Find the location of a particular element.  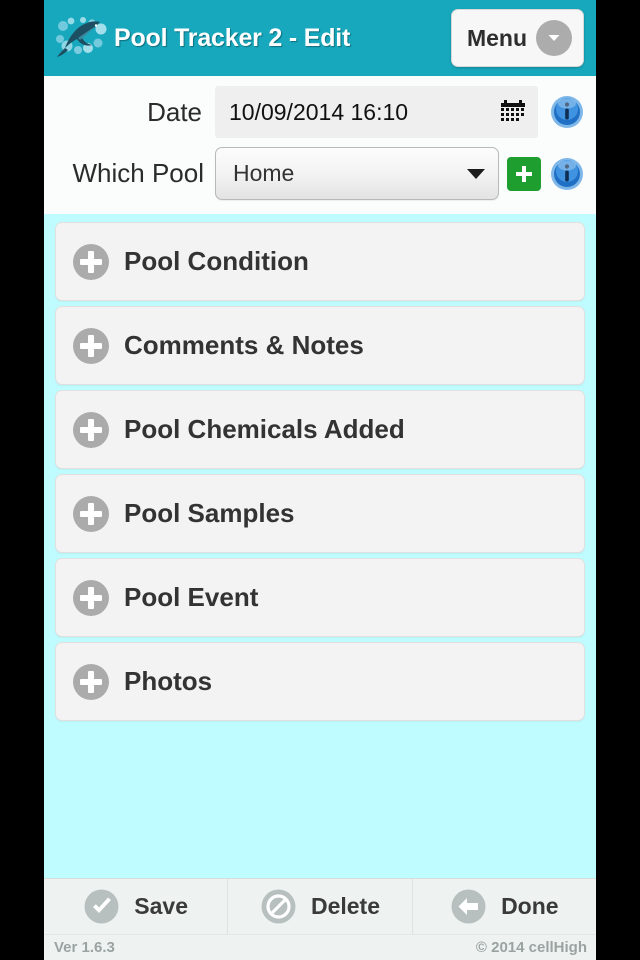

section-row-photos: Photos is located at coordinates (320, 681).